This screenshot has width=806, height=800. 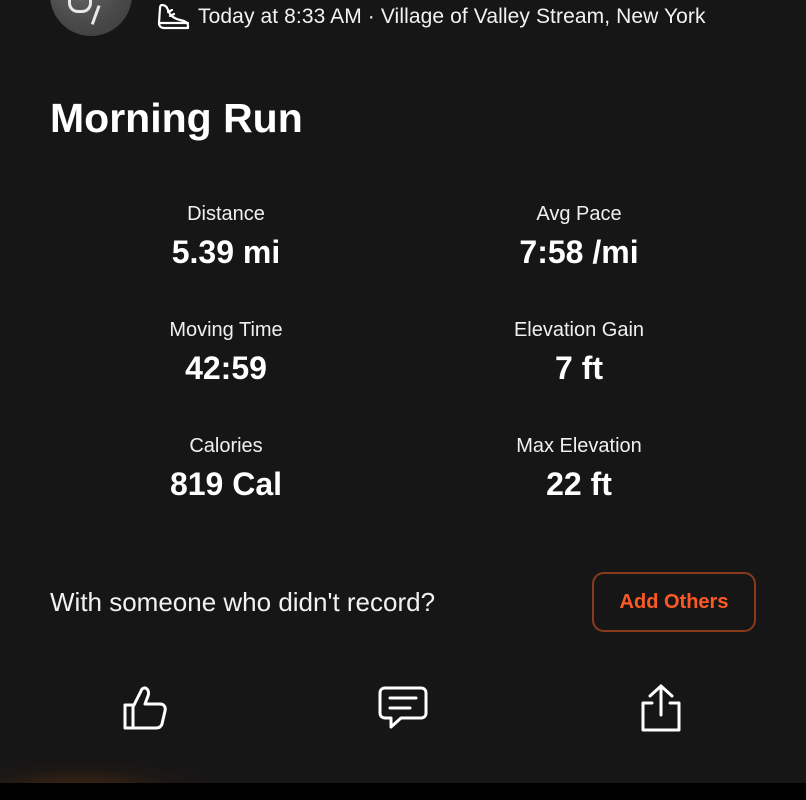 What do you see at coordinates (674, 602) in the screenshot?
I see `add-others-button: Add Others` at bounding box center [674, 602].